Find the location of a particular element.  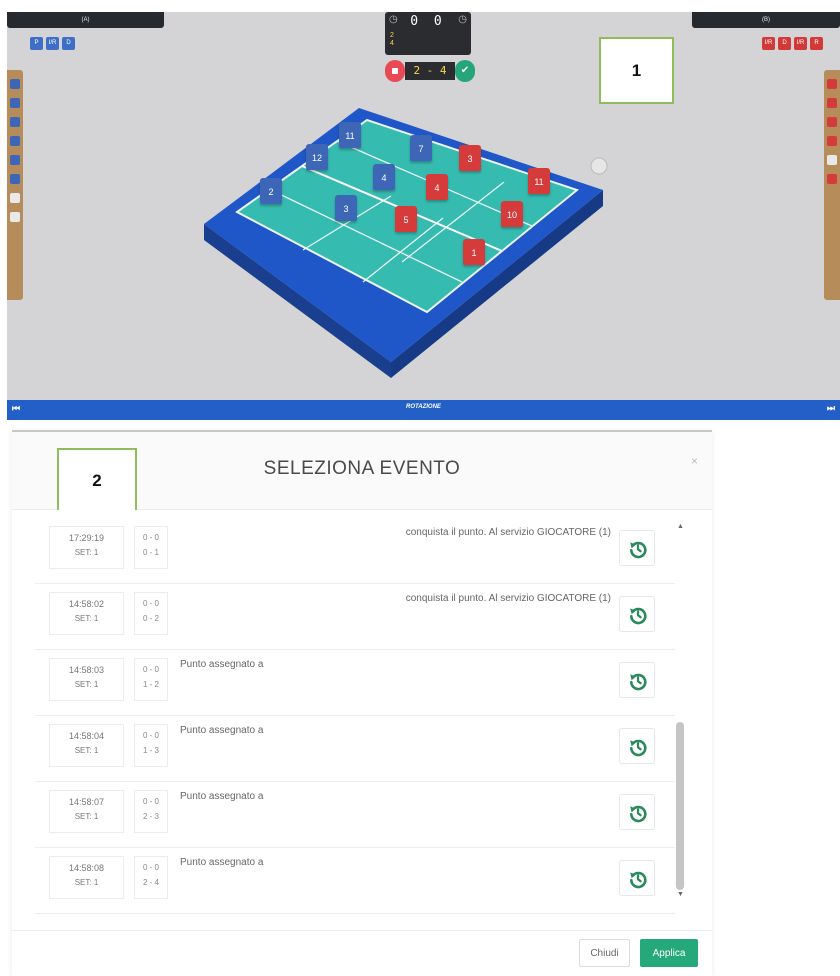

player-shirt-blue: 2 is located at coordinates (271, 191).